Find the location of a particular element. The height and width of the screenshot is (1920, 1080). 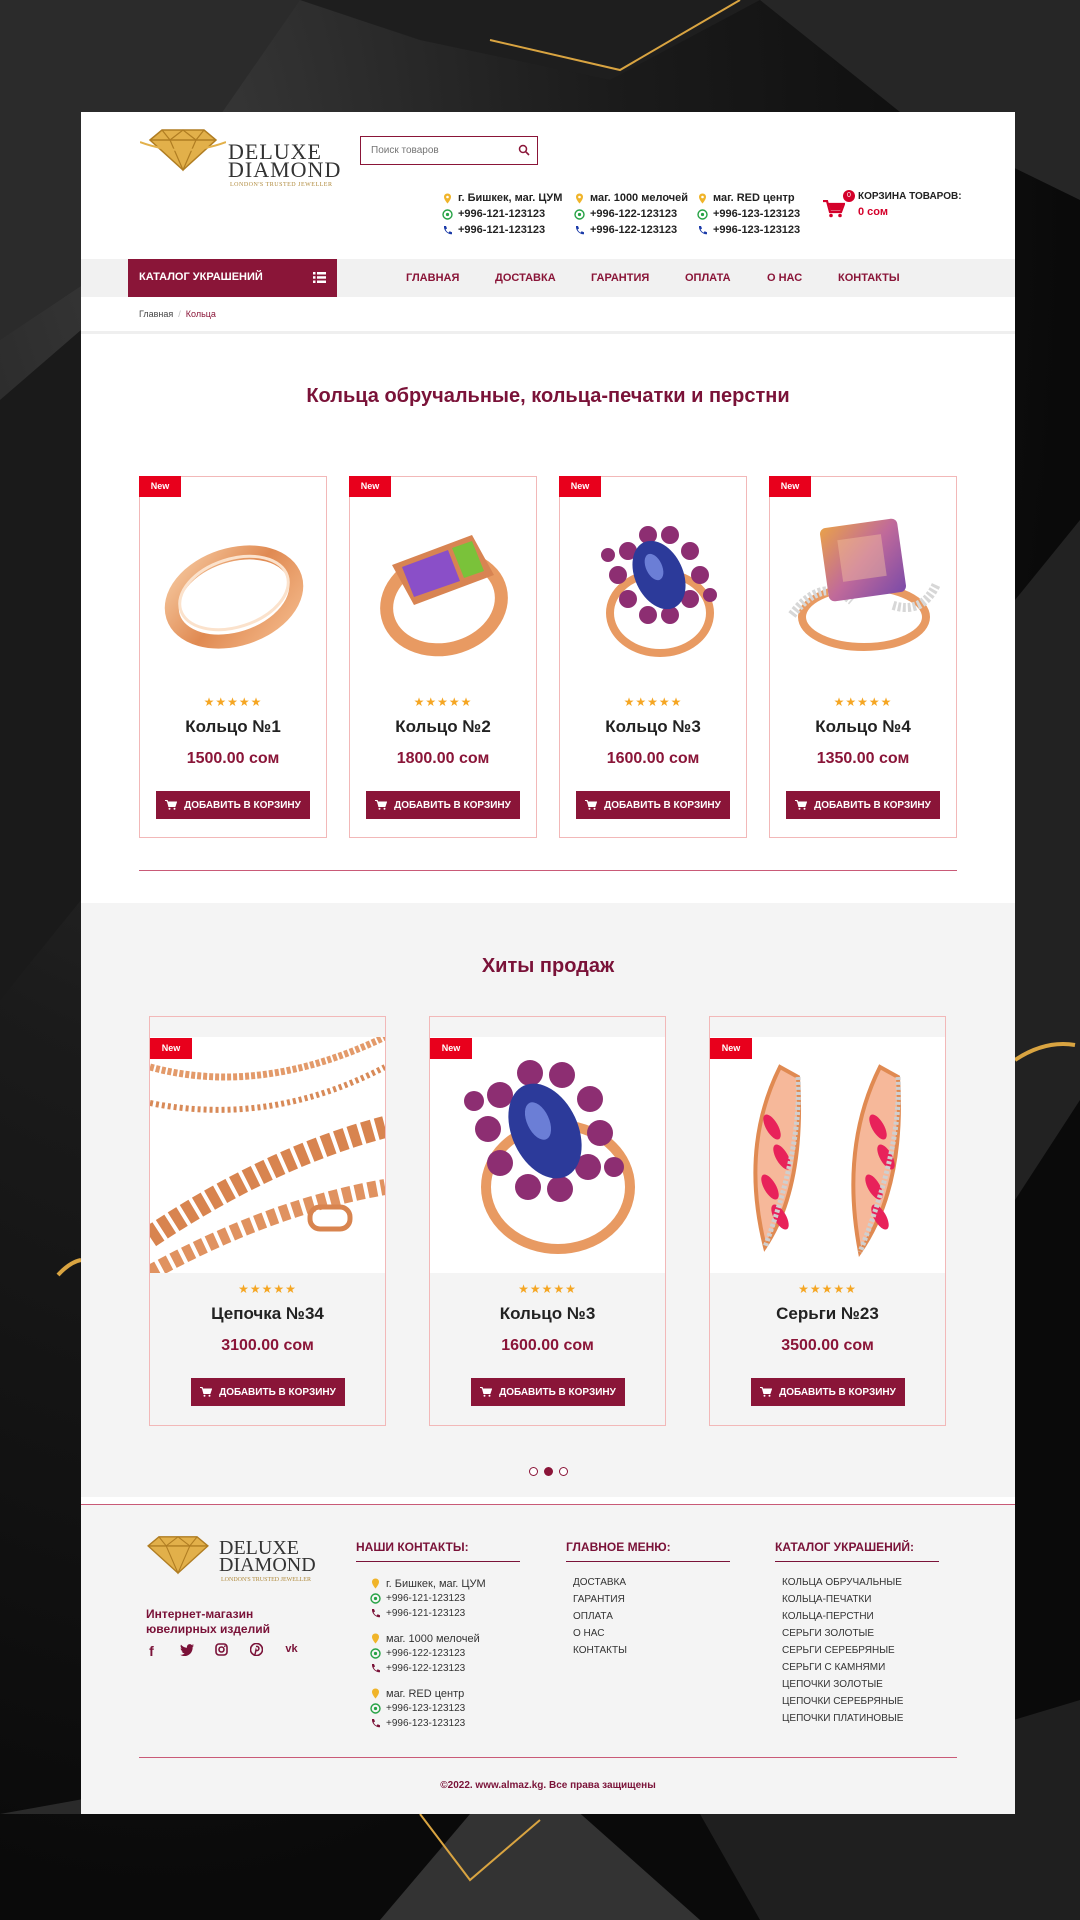

nav-item-payment: ОПЛАТА is located at coordinates (708, 278).